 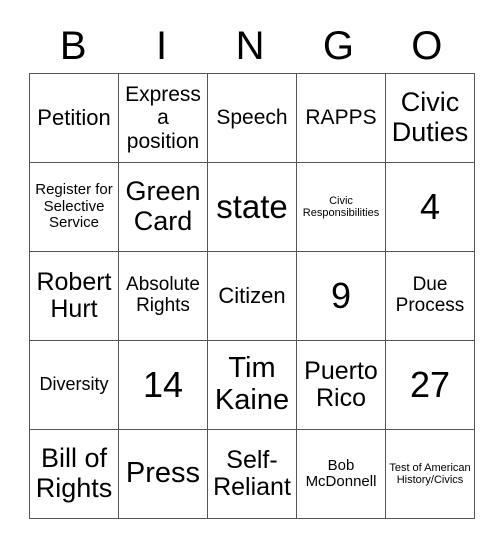 I want to click on bingo-cell: Speech, so click(x=252, y=118).